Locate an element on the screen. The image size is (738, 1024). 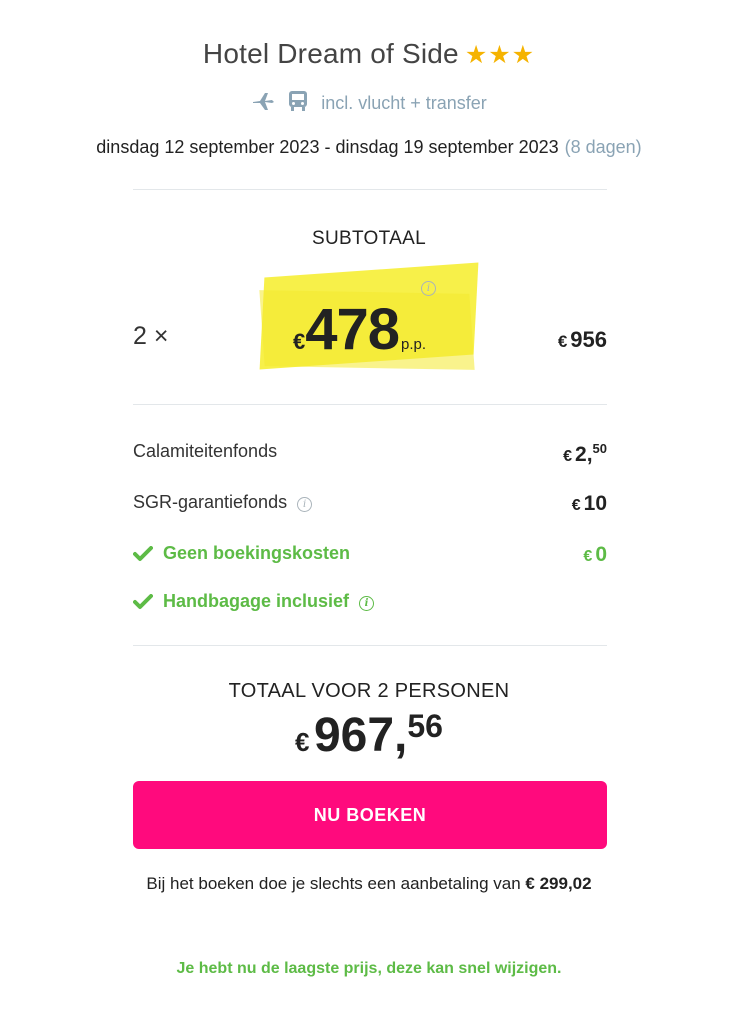
subtotal-label: SUBTOTAAL is located at coordinates (369, 238).